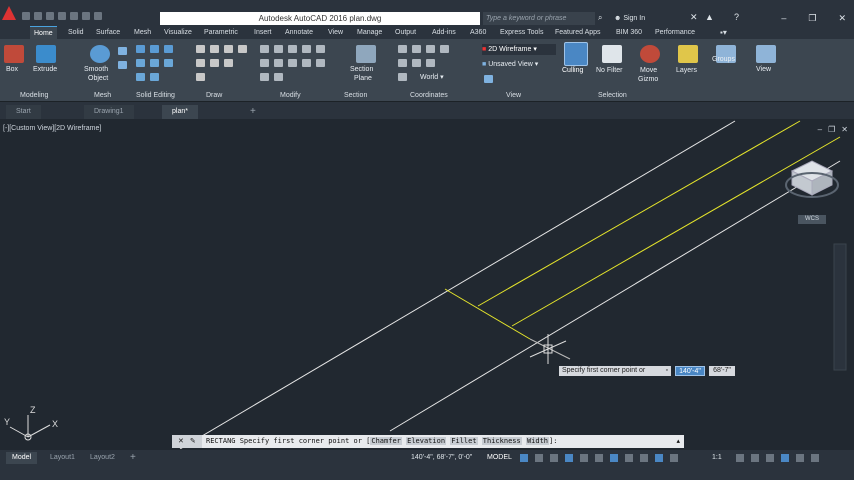  I want to click on view-panel-icon, so click(766, 54).